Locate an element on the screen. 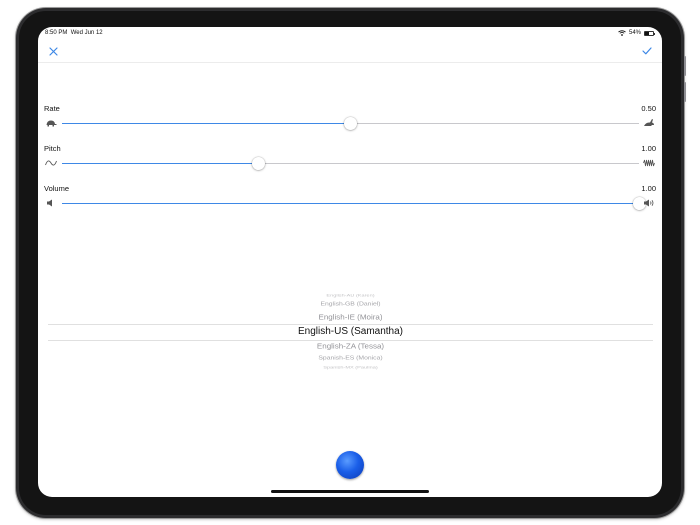 The width and height of the screenshot is (700, 525). pitch-value: 1.00 is located at coordinates (648, 148).